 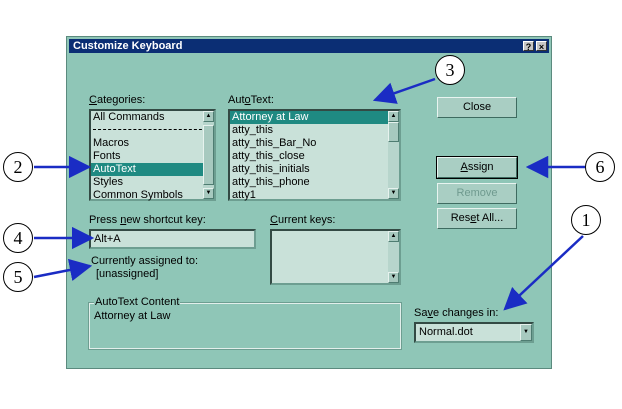 I want to click on callout-2: 2, so click(x=18, y=167).